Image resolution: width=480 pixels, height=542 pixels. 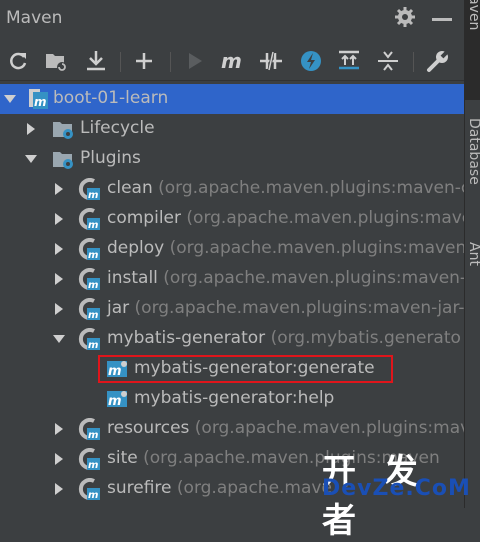 I want to click on maven-project-icon: m, so click(x=38, y=99).